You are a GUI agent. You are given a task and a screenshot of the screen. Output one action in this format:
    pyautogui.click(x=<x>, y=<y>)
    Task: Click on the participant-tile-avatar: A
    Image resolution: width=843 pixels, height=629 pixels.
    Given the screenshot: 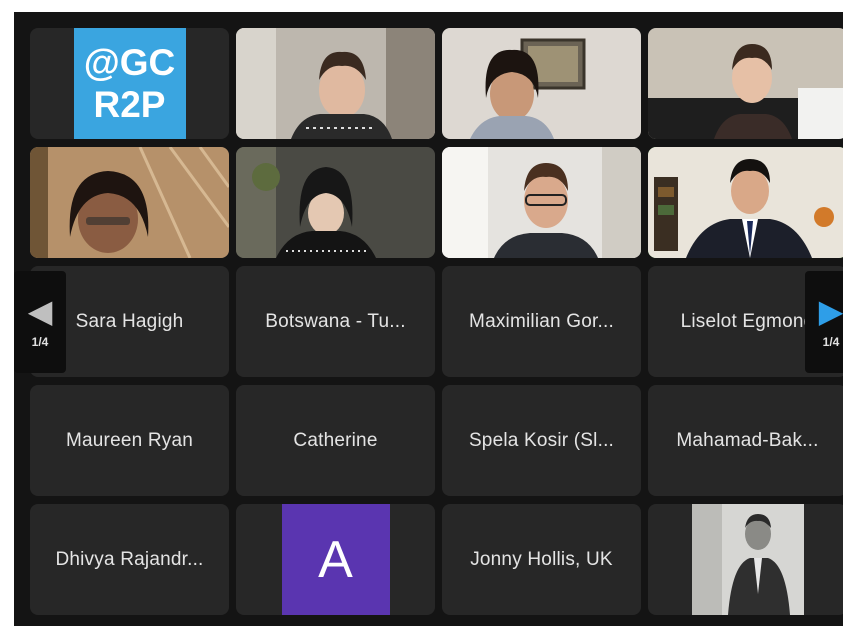 What is the action you would take?
    pyautogui.click(x=335, y=559)
    